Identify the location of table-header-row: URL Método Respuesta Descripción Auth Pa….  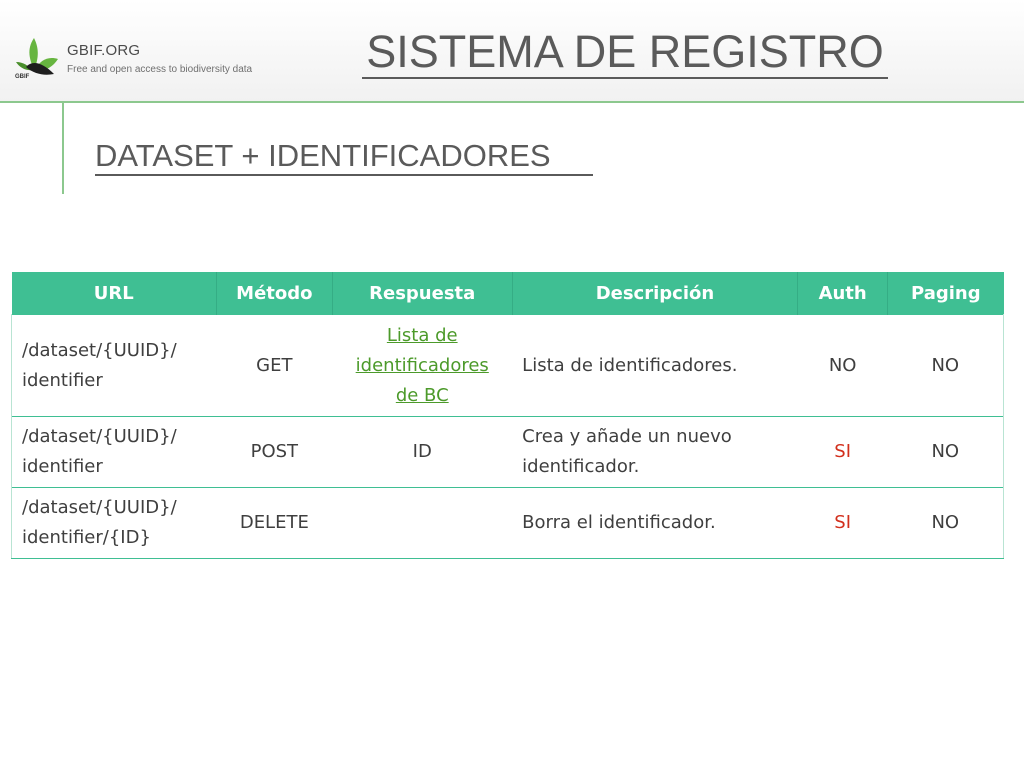
(507, 293).